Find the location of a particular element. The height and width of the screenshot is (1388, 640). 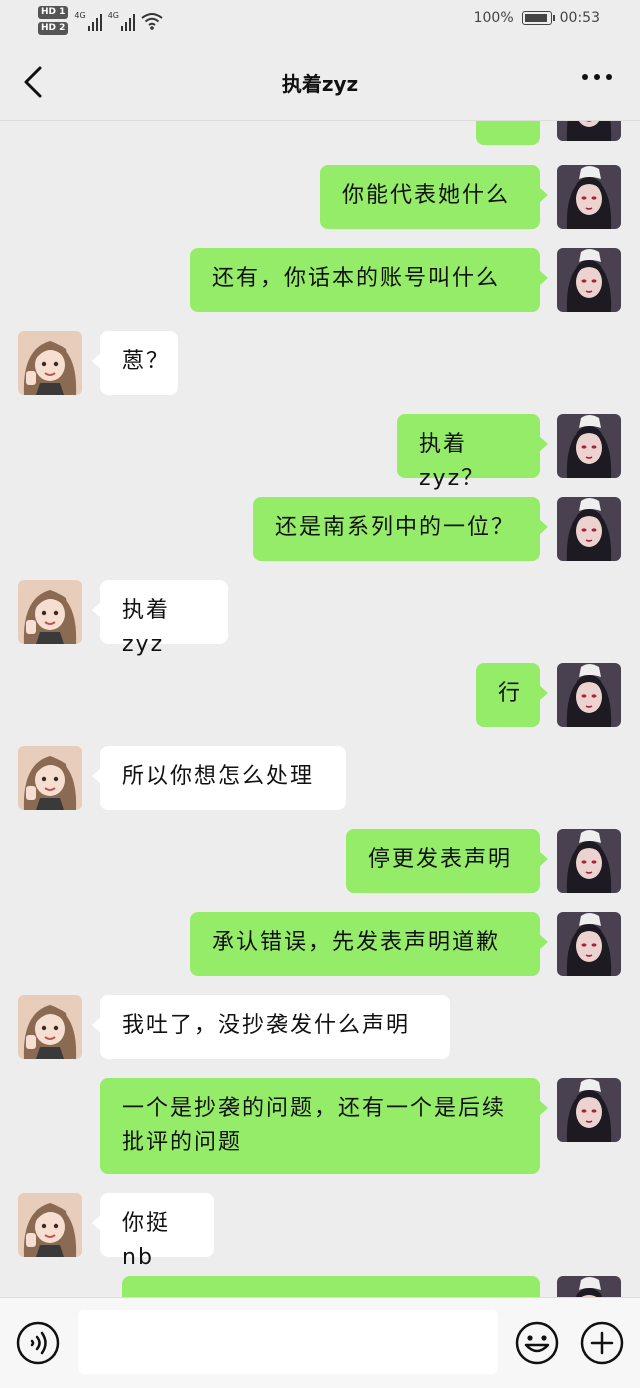

message-row: 我吐了，没抄袭发什么声明 is located at coordinates (320, 1027).